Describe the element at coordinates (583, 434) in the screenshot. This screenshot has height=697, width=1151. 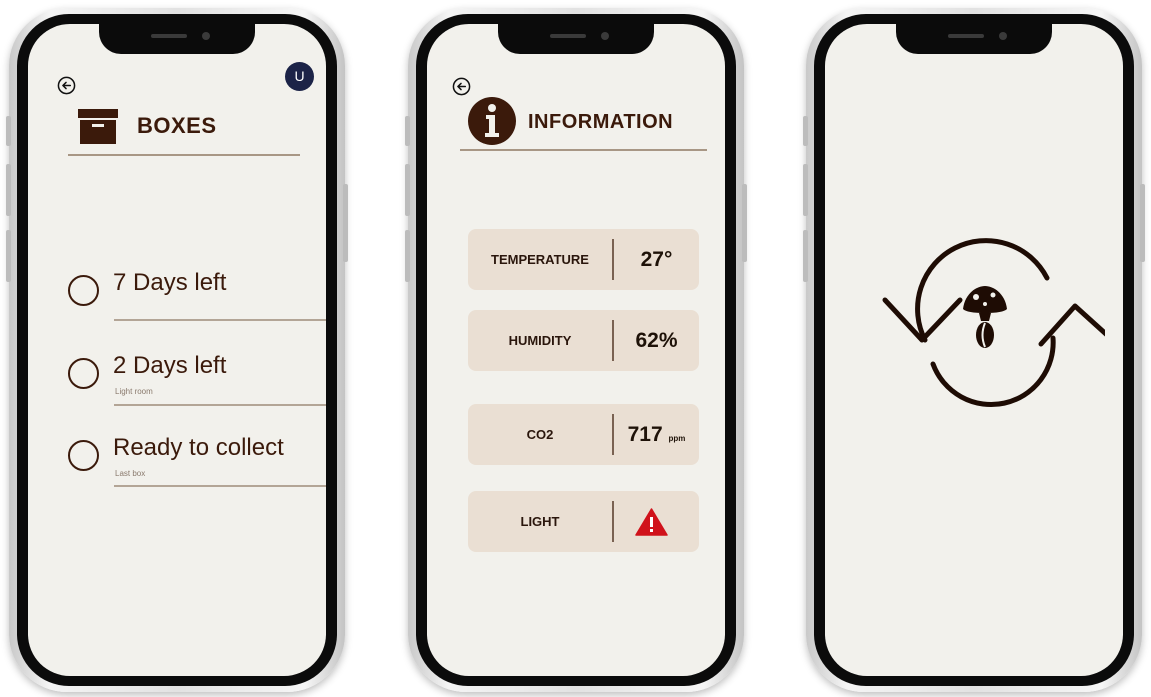
I see `co2-card: CO2 717 ppm` at that location.